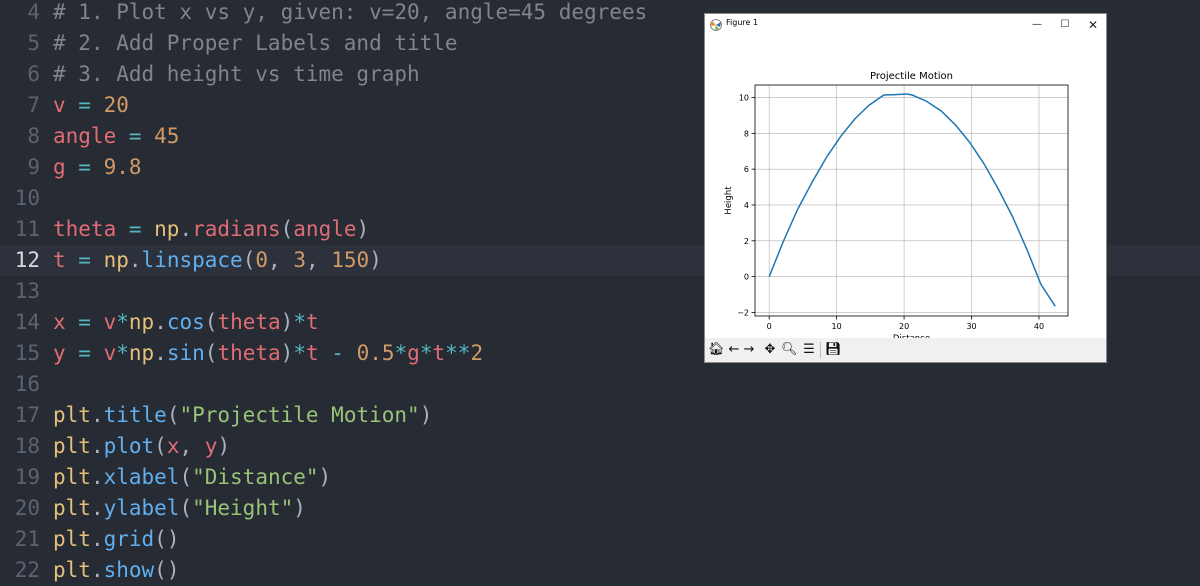  I want to click on forward-icon: →, so click(749, 350).